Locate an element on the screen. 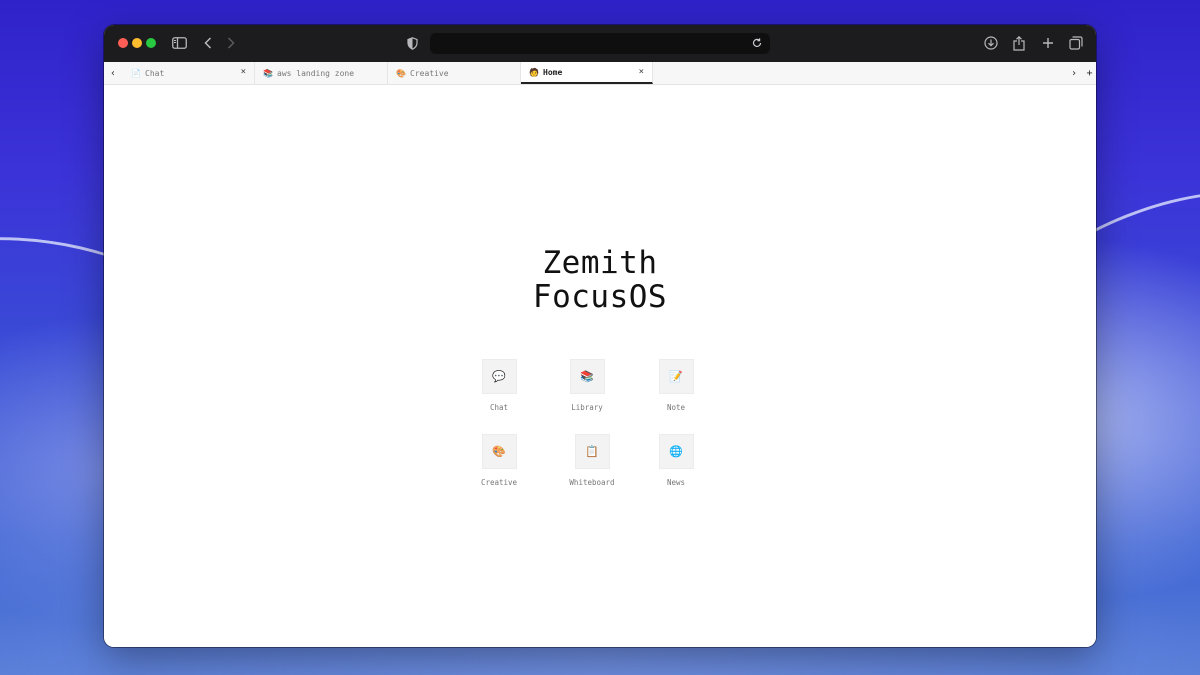  app-label: Chat is located at coordinates (499, 407).